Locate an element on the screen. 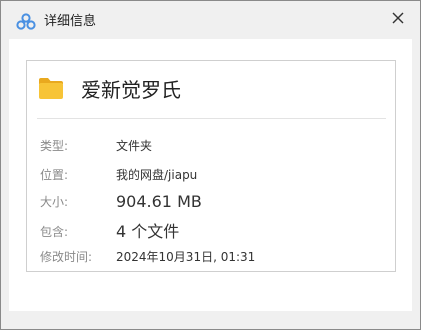 The width and height of the screenshot is (421, 330). folder-name: 爱新觉罗氏 is located at coordinates (131, 90).